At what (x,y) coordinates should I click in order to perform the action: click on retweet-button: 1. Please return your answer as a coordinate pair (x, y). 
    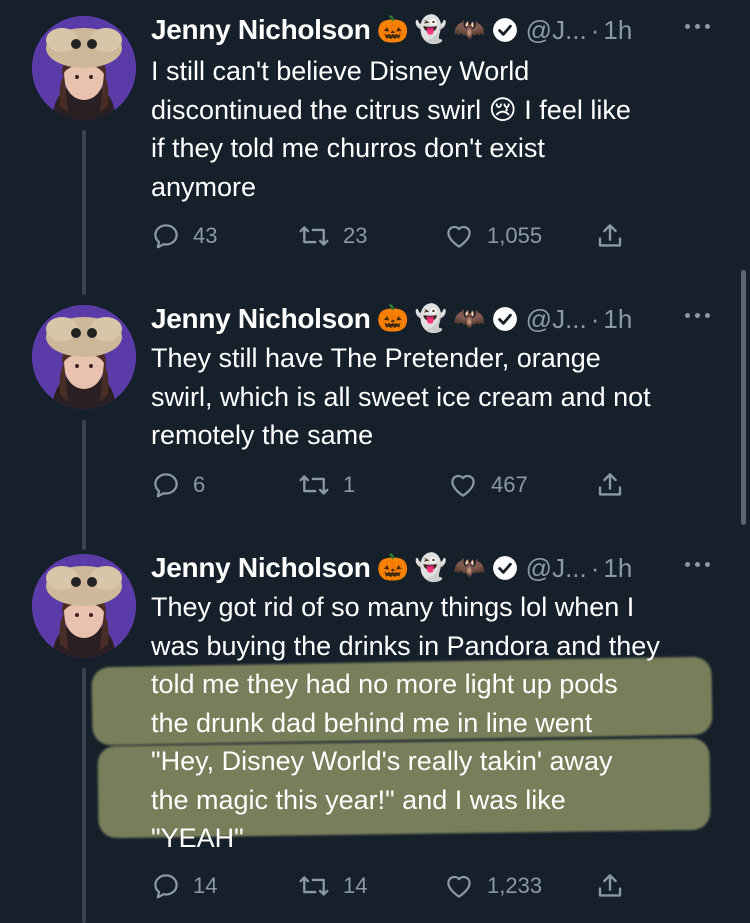
    Looking at the image, I should click on (326, 485).